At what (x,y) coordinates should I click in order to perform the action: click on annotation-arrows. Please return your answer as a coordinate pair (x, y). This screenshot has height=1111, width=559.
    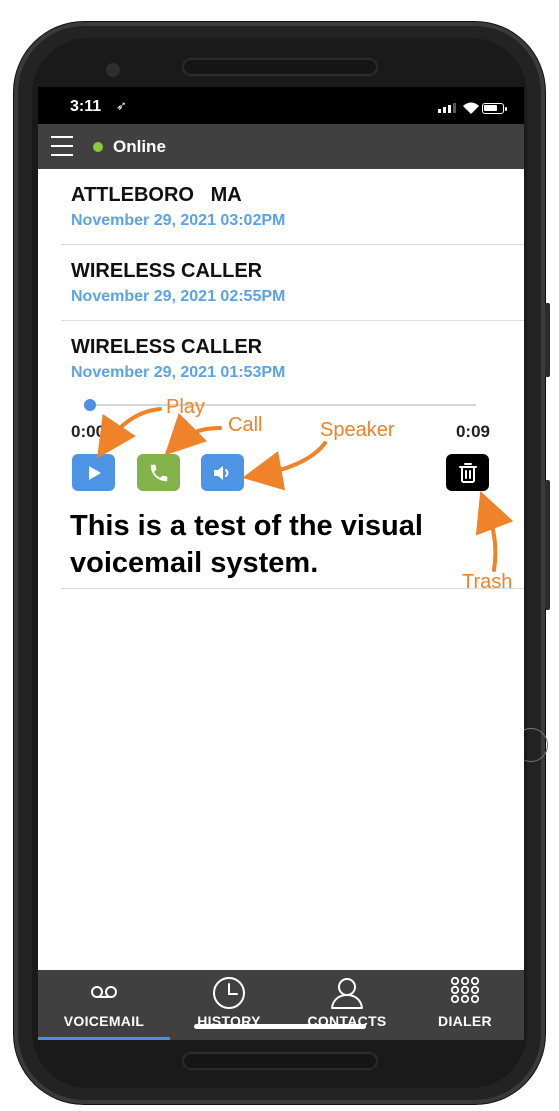
    Looking at the image, I should click on (305, 489).